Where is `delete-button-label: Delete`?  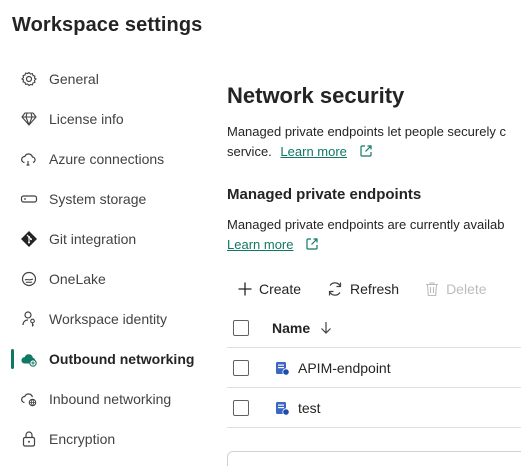 delete-button-label: Delete is located at coordinates (466, 289).